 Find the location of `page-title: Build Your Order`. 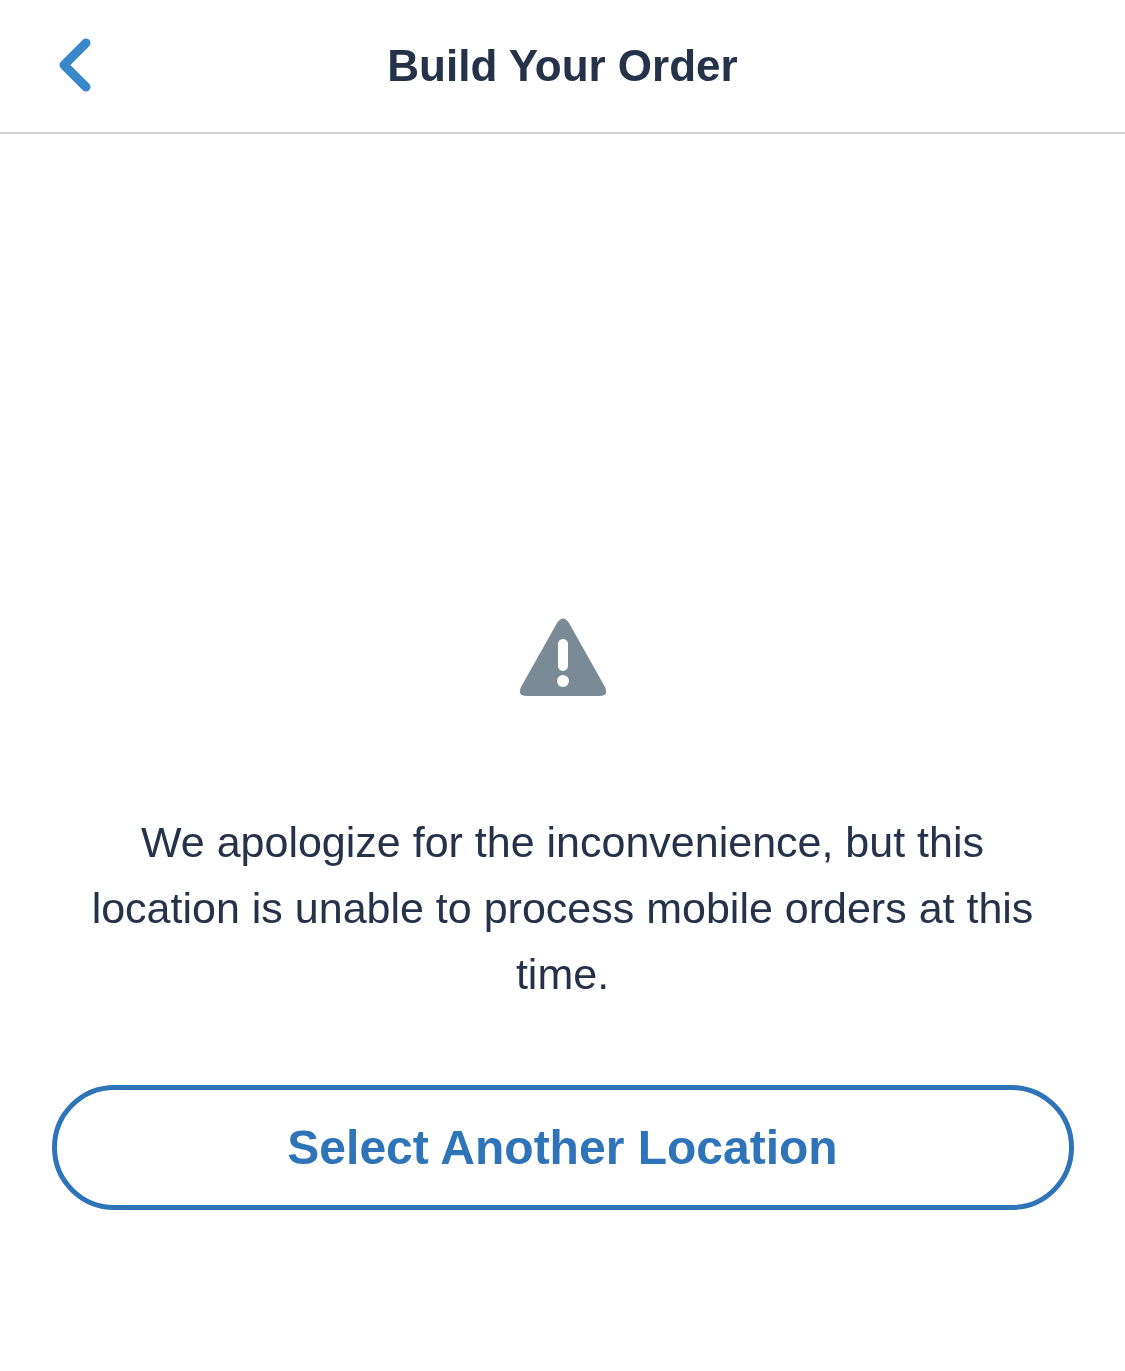

page-title: Build Your Order is located at coordinates (562, 66).